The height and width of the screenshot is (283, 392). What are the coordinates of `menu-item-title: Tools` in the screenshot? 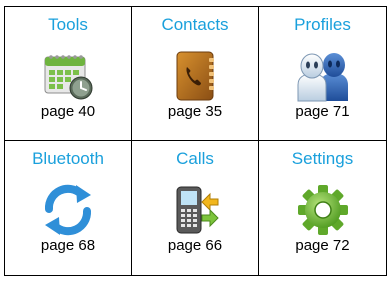 It's located at (68, 24).